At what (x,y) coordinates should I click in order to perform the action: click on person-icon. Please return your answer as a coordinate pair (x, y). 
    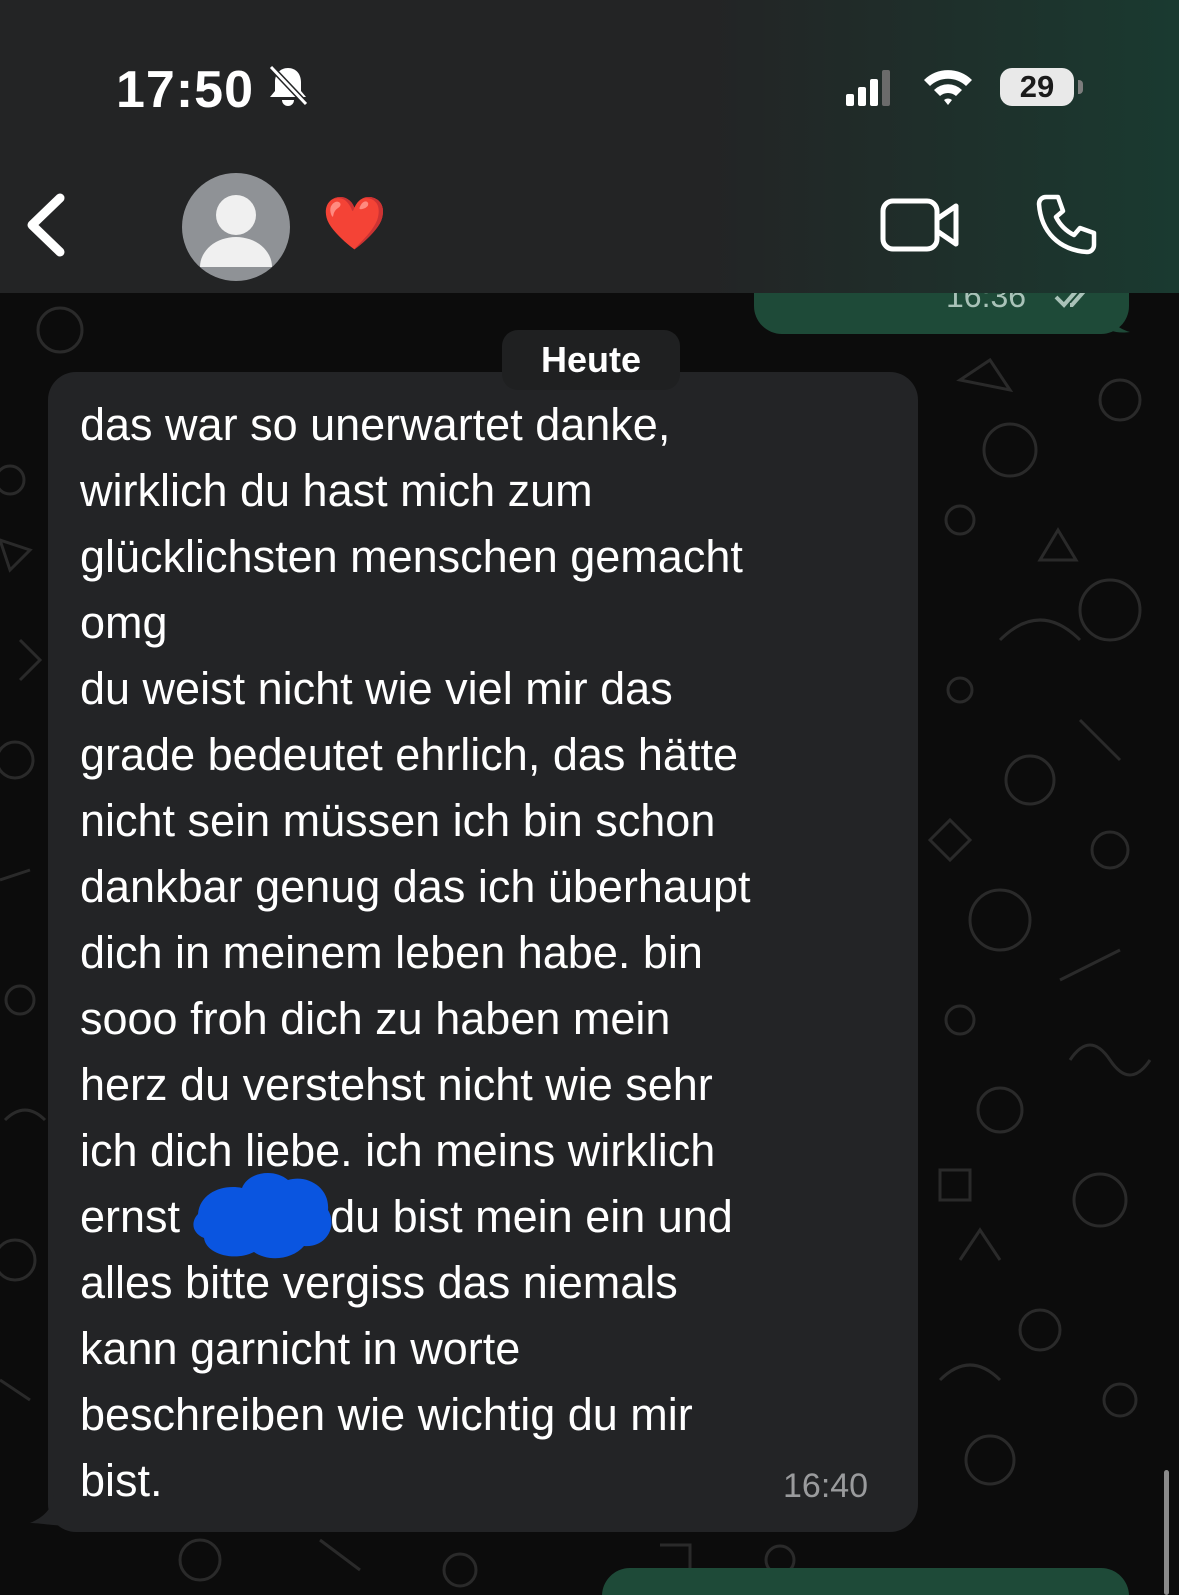
    Looking at the image, I should click on (236, 231).